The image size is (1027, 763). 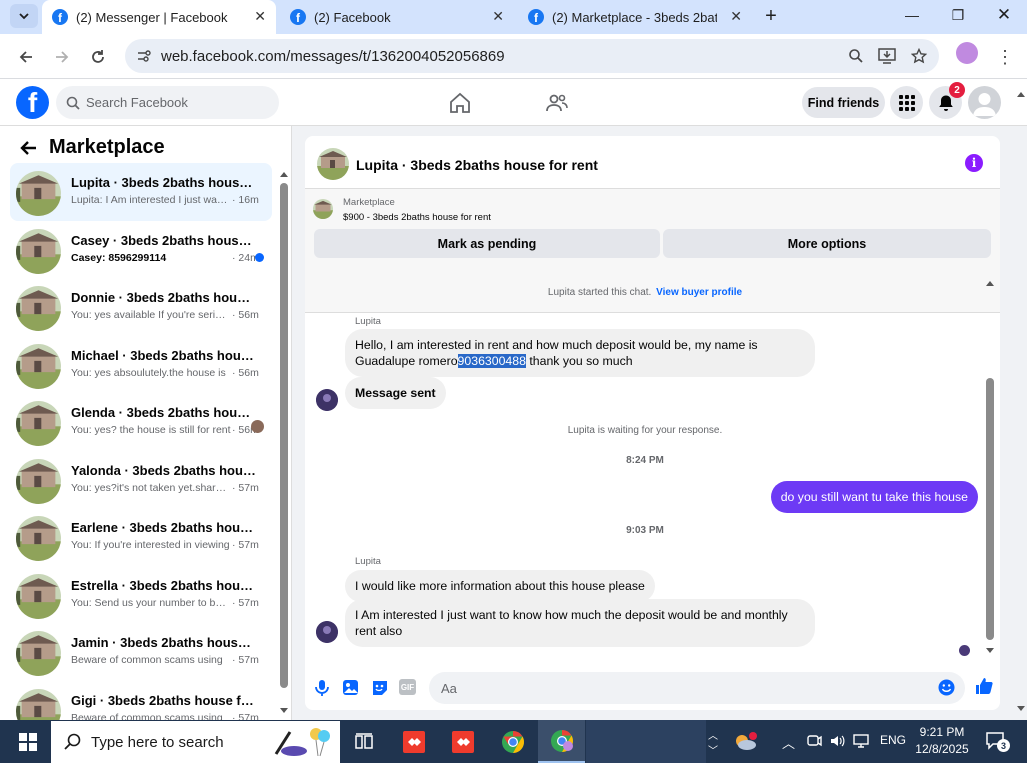 What do you see at coordinates (257, 426) in the screenshot?
I see `seen-avatar` at bounding box center [257, 426].